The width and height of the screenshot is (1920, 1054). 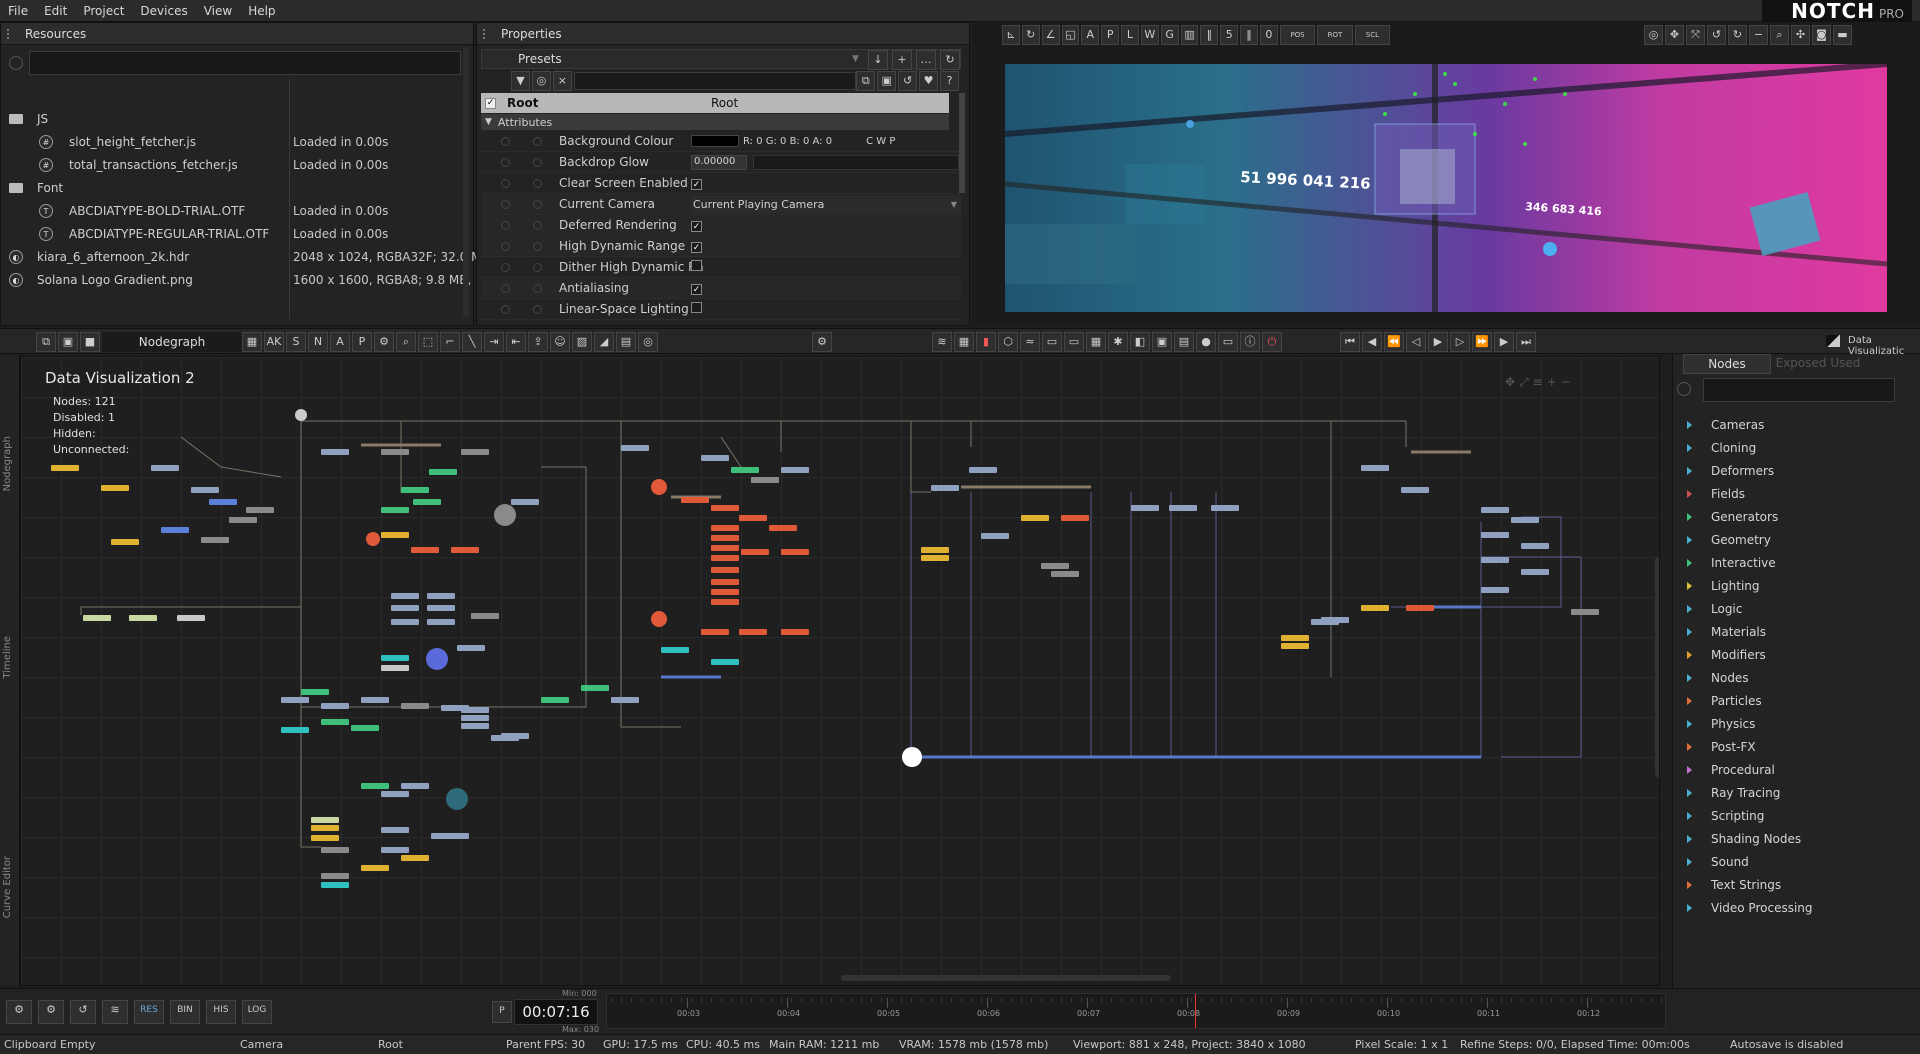 What do you see at coordinates (715, 103) in the screenshot?
I see `root-row: ✓ Root Root` at bounding box center [715, 103].